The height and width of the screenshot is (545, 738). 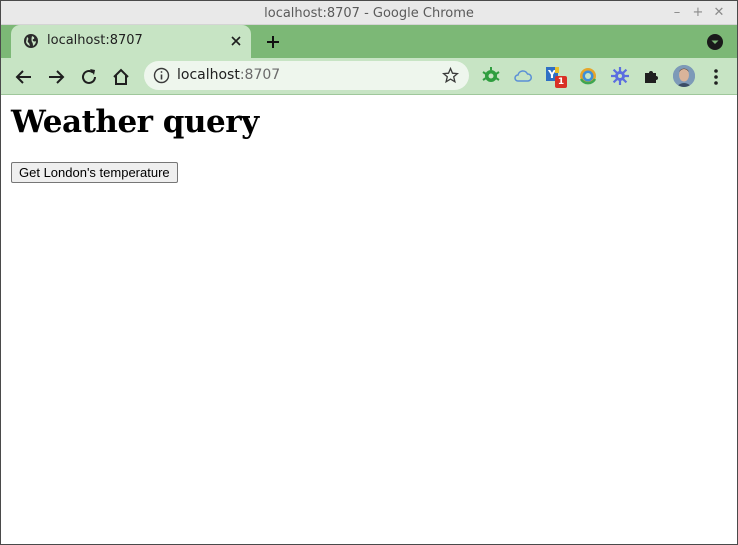 I want to click on chrome-circle-extension-icon, so click(x=588, y=76).